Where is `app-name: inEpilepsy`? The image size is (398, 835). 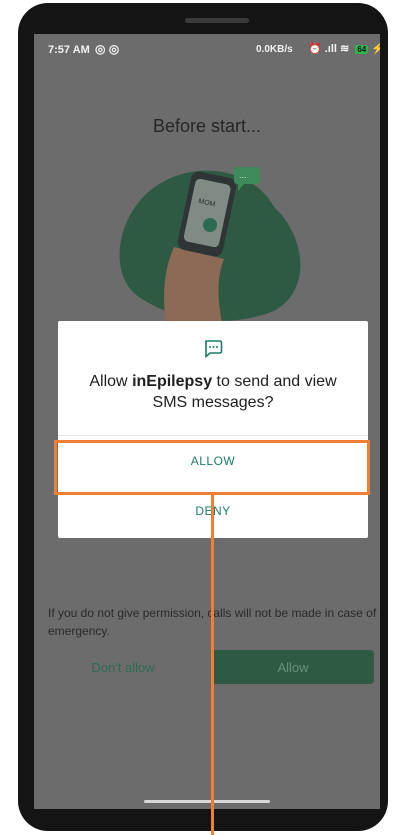
app-name: inEpilepsy is located at coordinates (172, 381).